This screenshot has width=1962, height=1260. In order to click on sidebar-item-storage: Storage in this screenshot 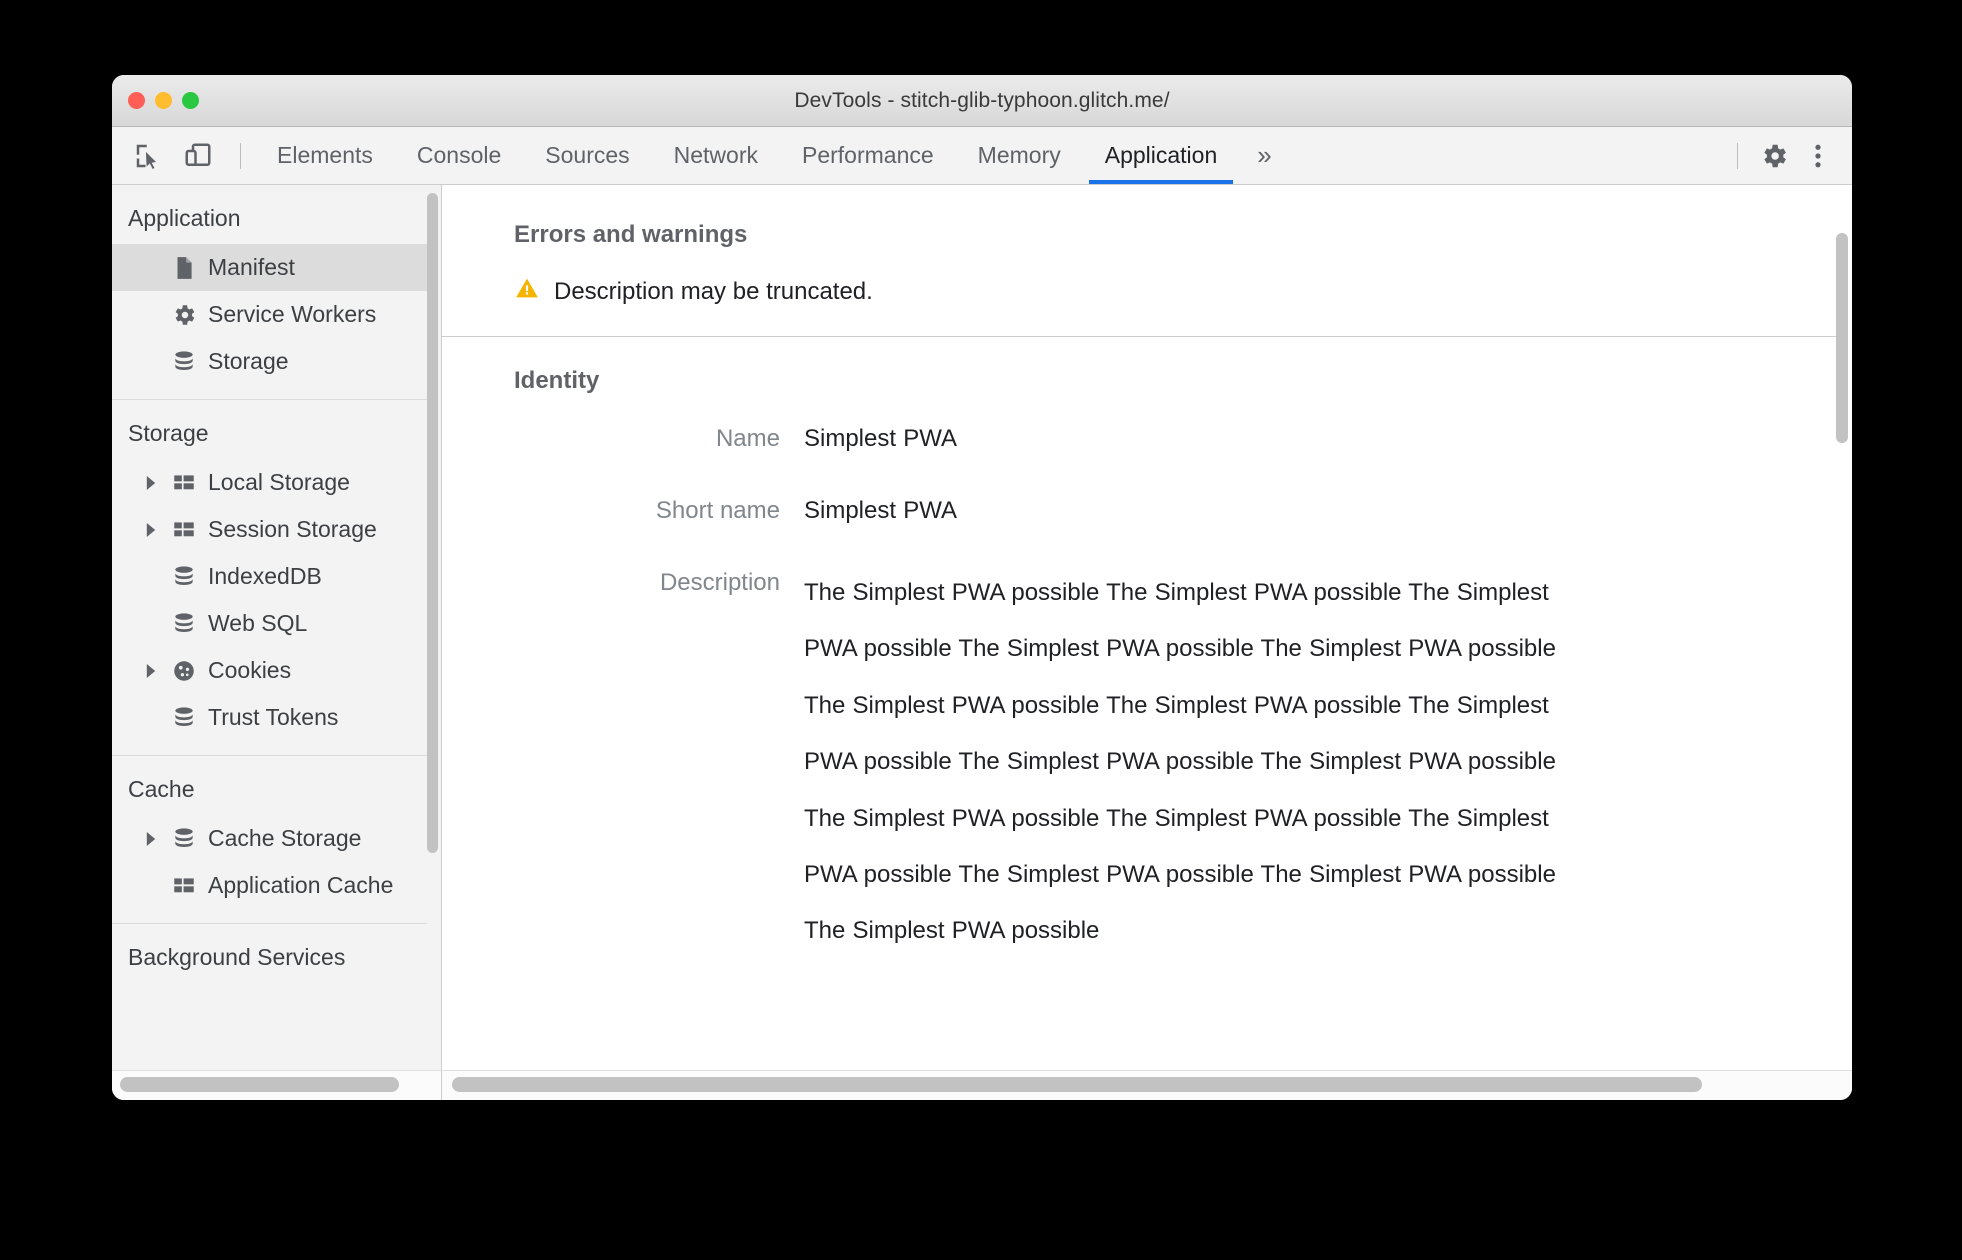, I will do `click(269, 361)`.